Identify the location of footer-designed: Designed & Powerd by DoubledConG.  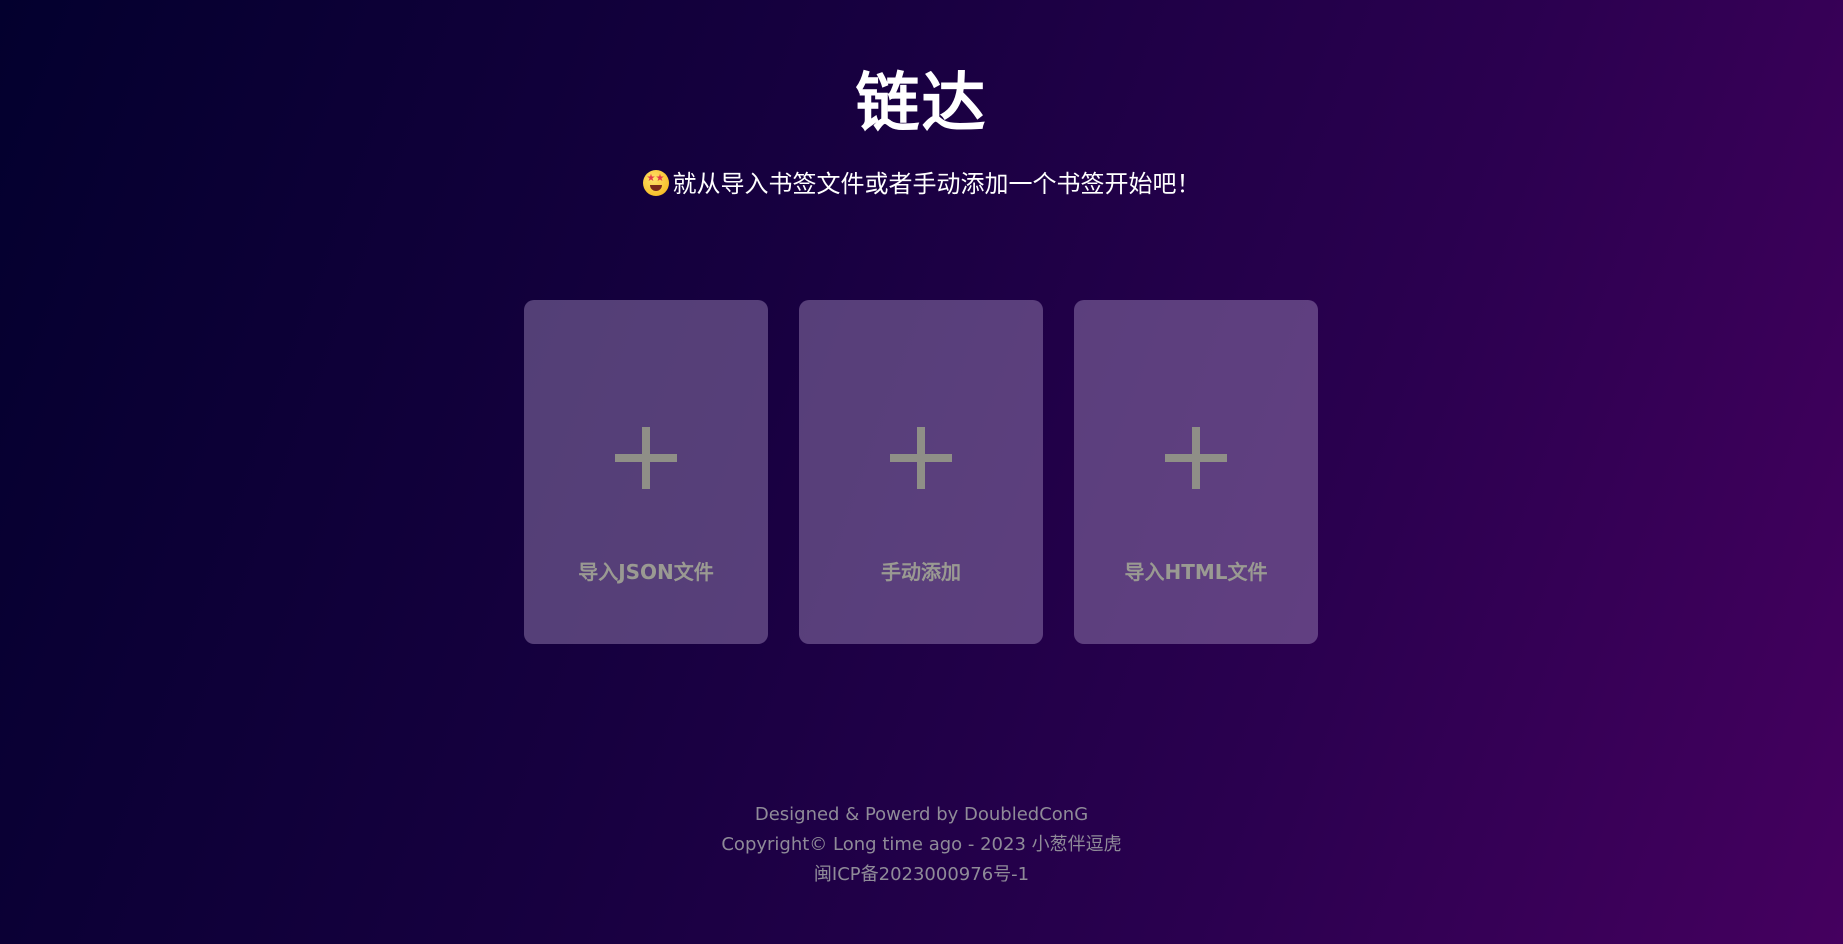
(921, 814).